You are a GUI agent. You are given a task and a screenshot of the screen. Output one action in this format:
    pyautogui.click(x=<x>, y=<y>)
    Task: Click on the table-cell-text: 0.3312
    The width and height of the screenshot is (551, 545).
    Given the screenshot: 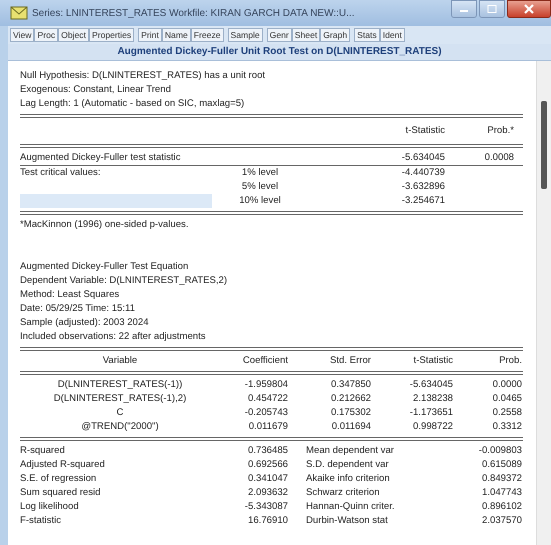 What is the action you would take?
    pyautogui.click(x=507, y=427)
    